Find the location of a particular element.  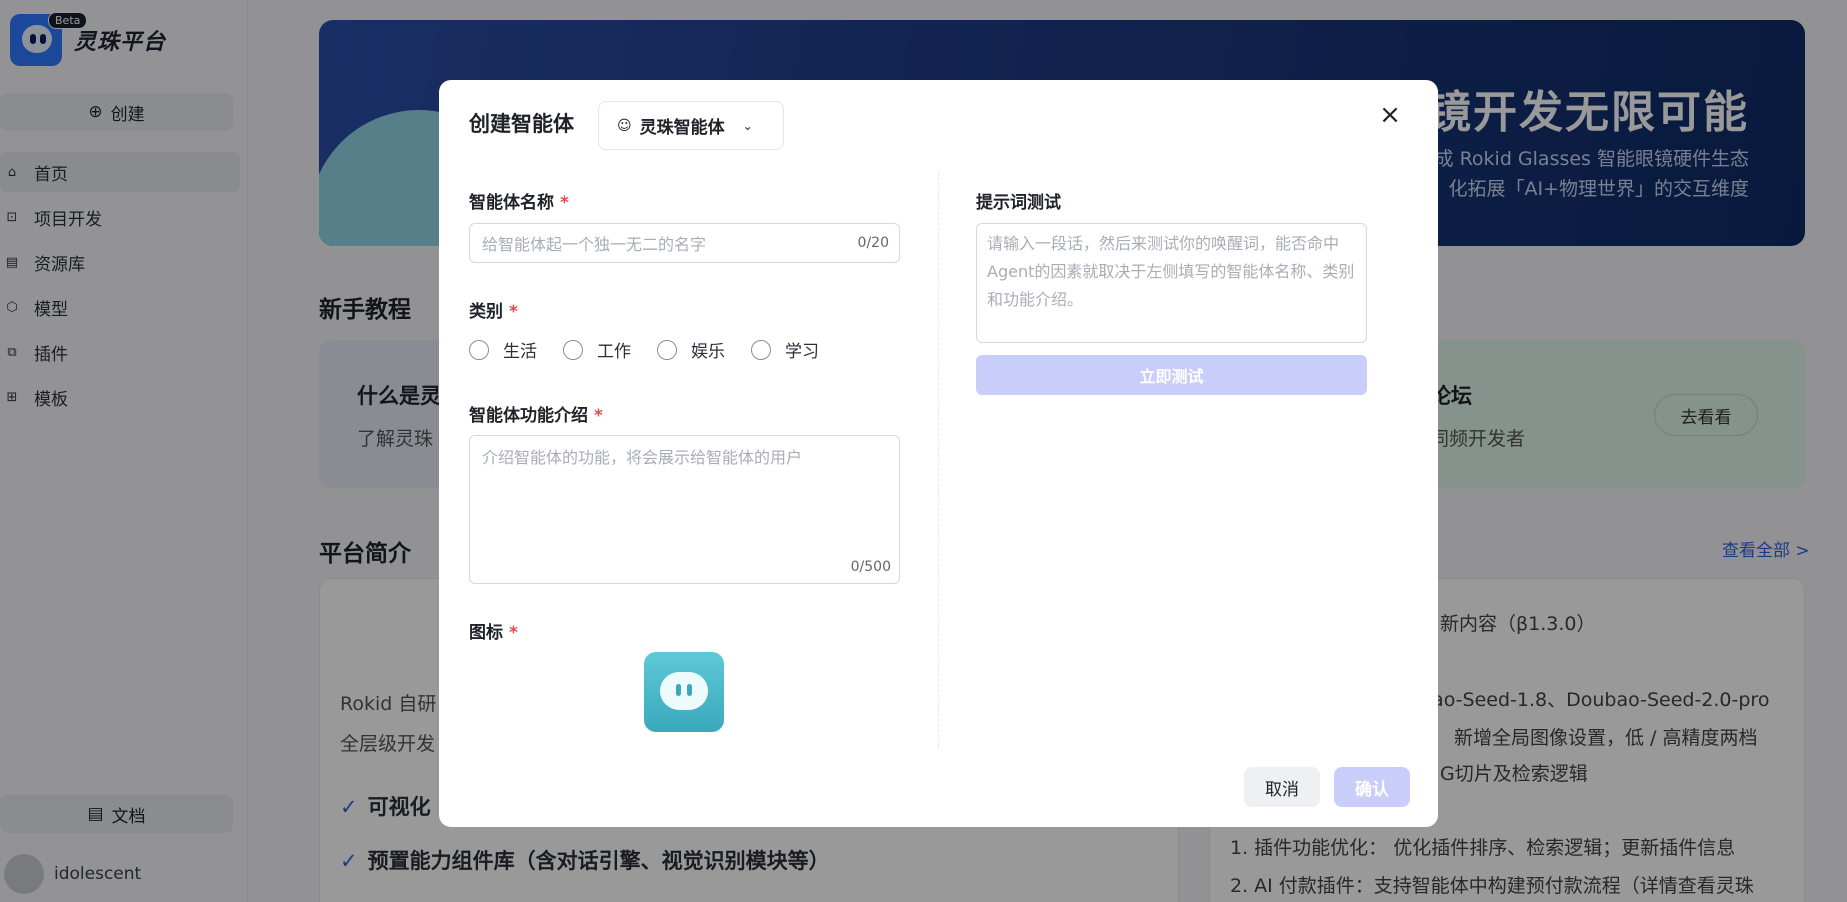

agent-type-dropdown: ☺ 灵珠智能体 ⌄ is located at coordinates (691, 125).